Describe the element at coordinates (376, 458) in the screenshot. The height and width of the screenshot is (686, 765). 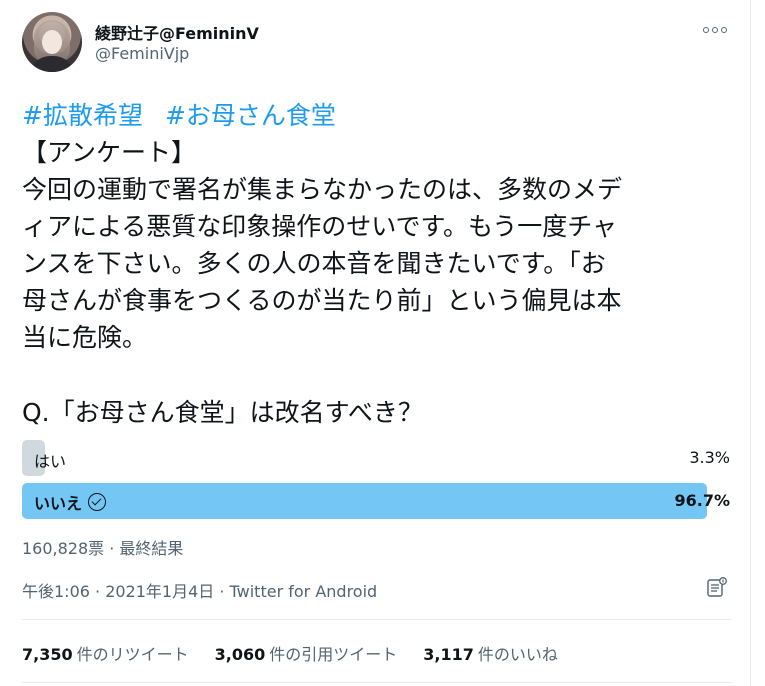
I see `poll-option-yes: はい 3.3%` at that location.